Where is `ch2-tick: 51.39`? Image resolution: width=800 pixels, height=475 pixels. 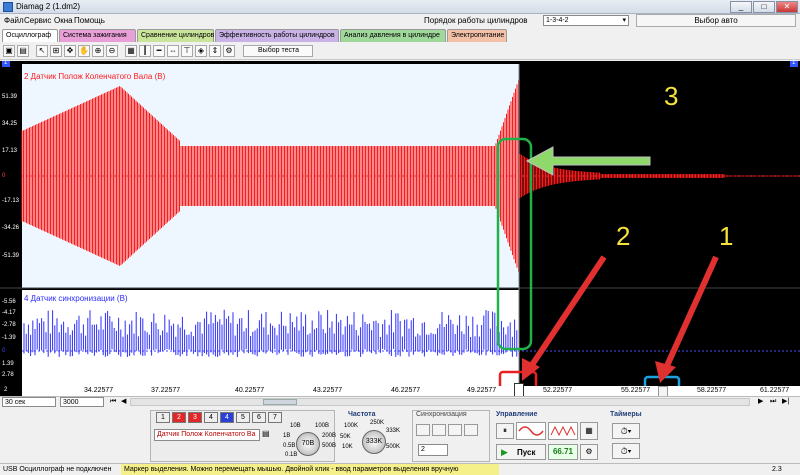
ch2-tick: 51.39 is located at coordinates (10, 97).